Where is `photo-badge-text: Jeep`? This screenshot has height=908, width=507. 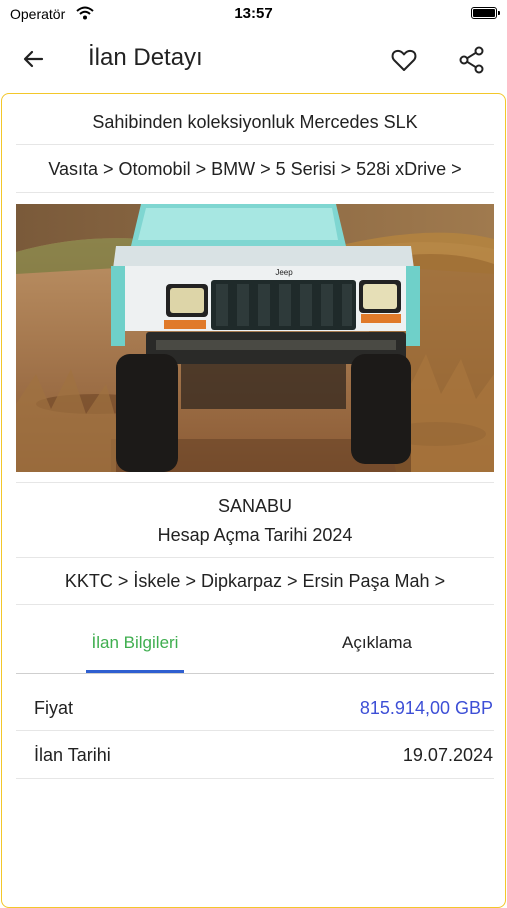 photo-badge-text: Jeep is located at coordinates (284, 272).